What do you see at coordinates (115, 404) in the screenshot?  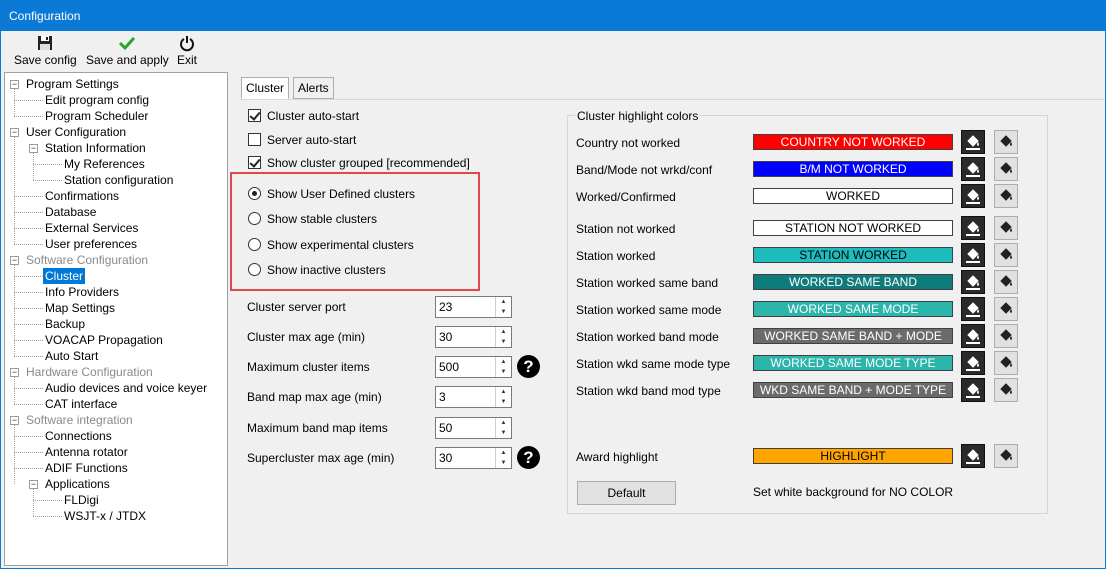 I see `tree-item: CAT interface` at bounding box center [115, 404].